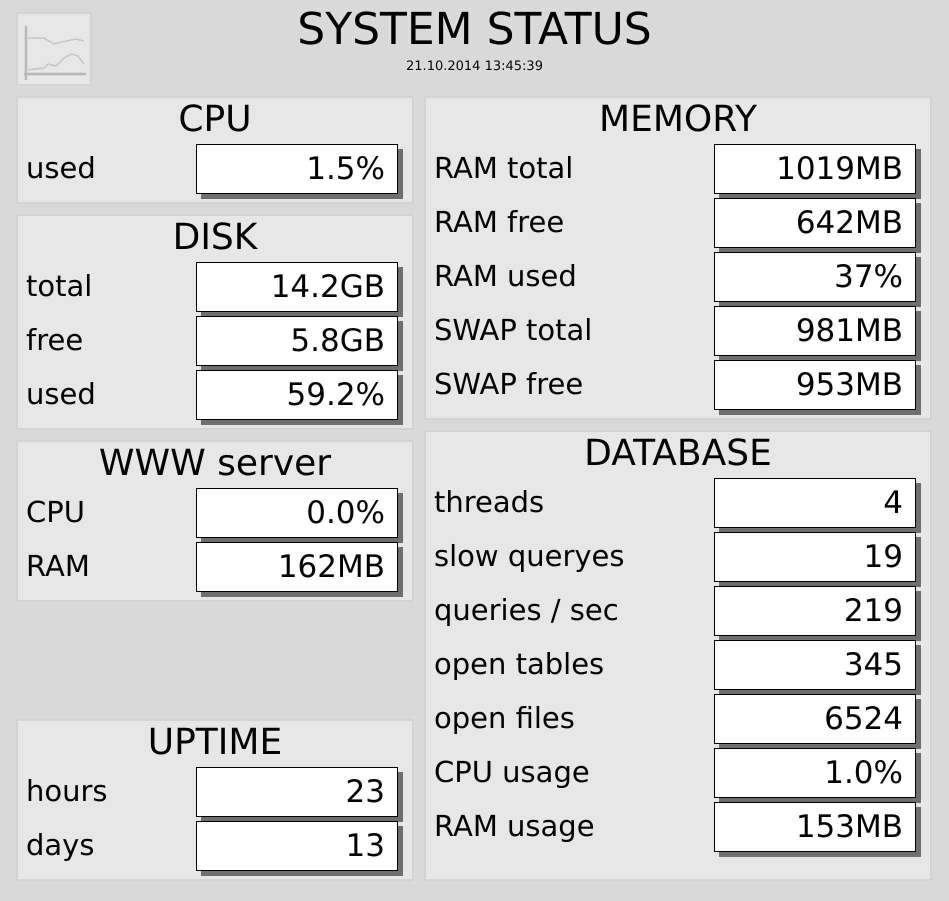 The width and height of the screenshot is (949, 901). I want to click on metric-label: CPU usage, so click(512, 773).